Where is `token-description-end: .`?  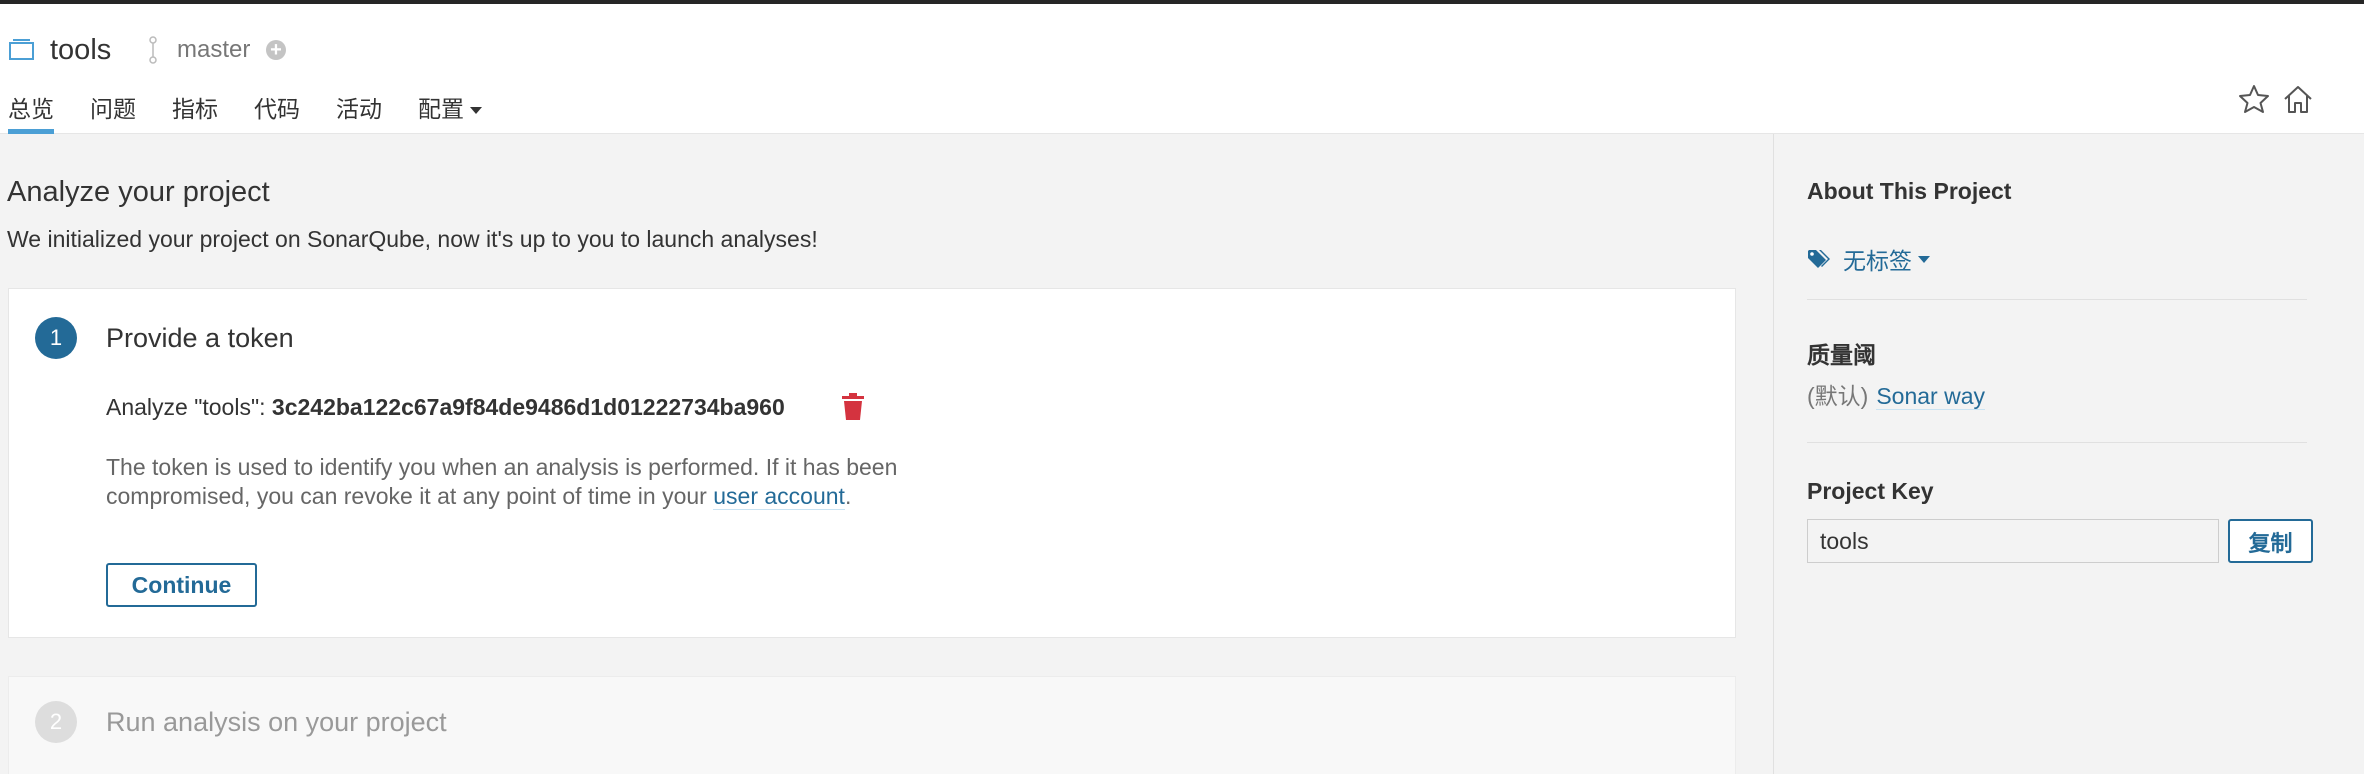
token-description-end: . is located at coordinates (848, 496).